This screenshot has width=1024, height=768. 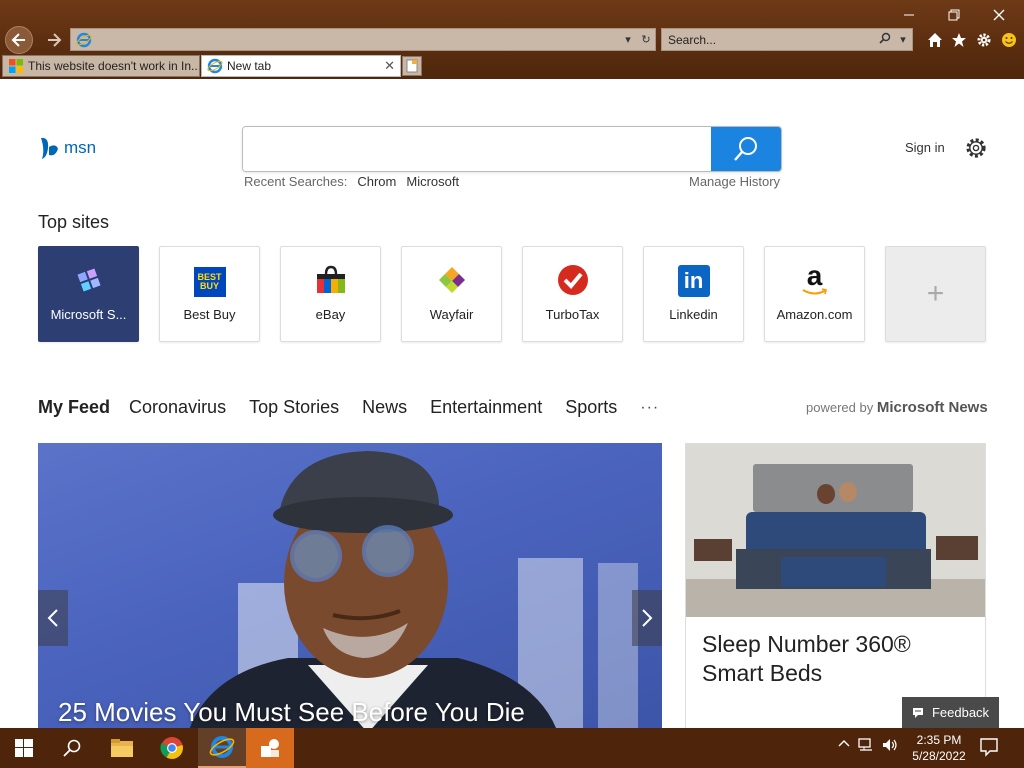 I want to click on windows-start-icon, so click(x=24, y=748).